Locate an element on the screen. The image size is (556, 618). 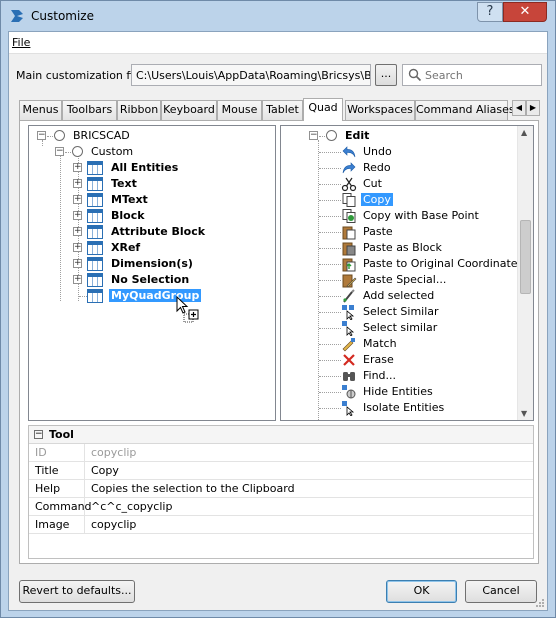
undo-icon is located at coordinates (349, 152).